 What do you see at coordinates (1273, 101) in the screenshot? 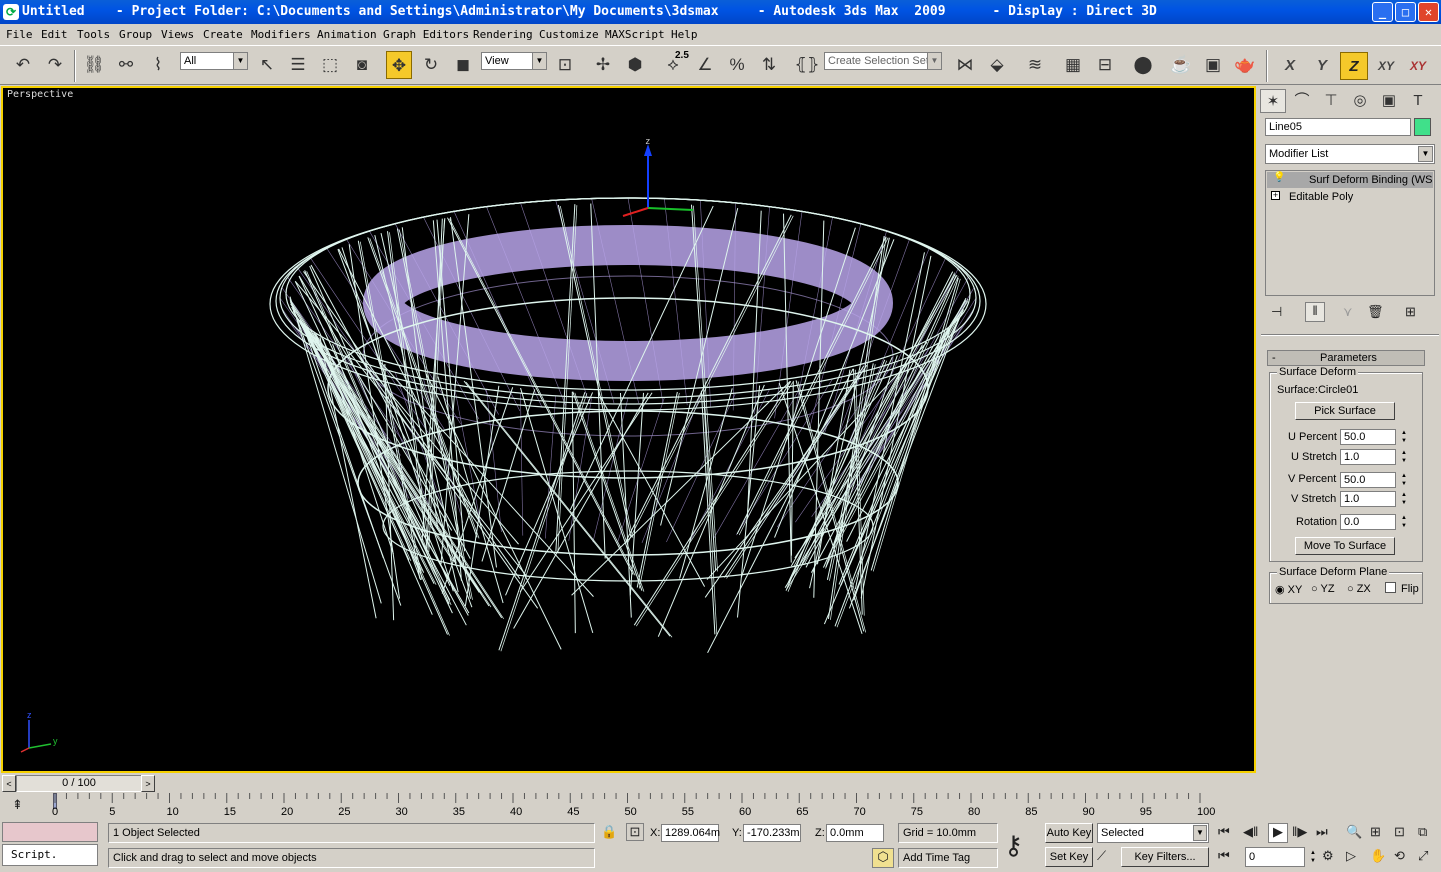
I see `create-tab-icon: ✶` at bounding box center [1273, 101].